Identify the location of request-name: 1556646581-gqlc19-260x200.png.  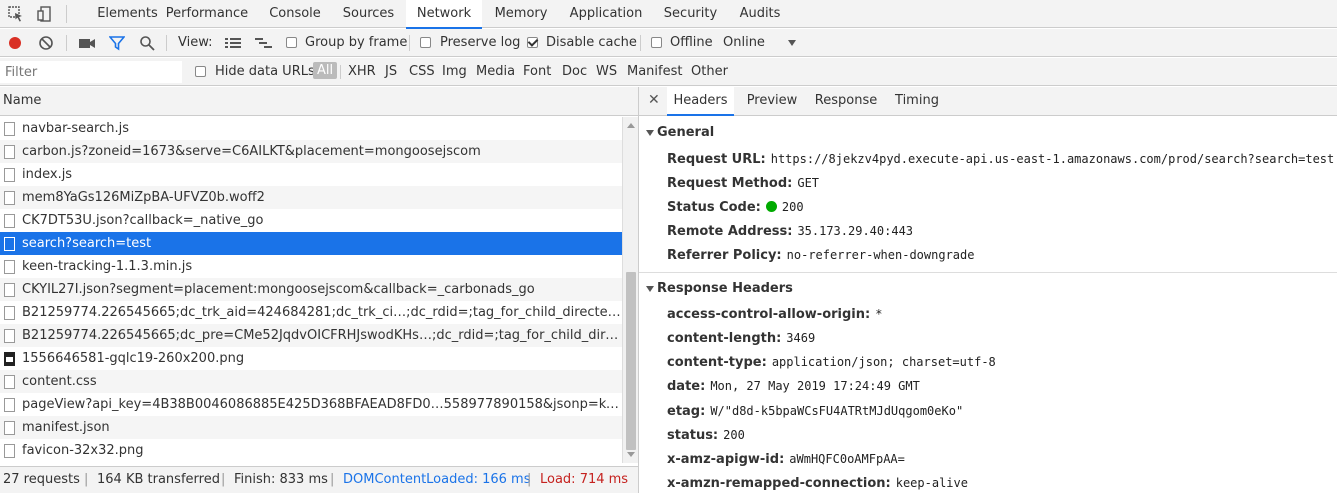
(133, 358).